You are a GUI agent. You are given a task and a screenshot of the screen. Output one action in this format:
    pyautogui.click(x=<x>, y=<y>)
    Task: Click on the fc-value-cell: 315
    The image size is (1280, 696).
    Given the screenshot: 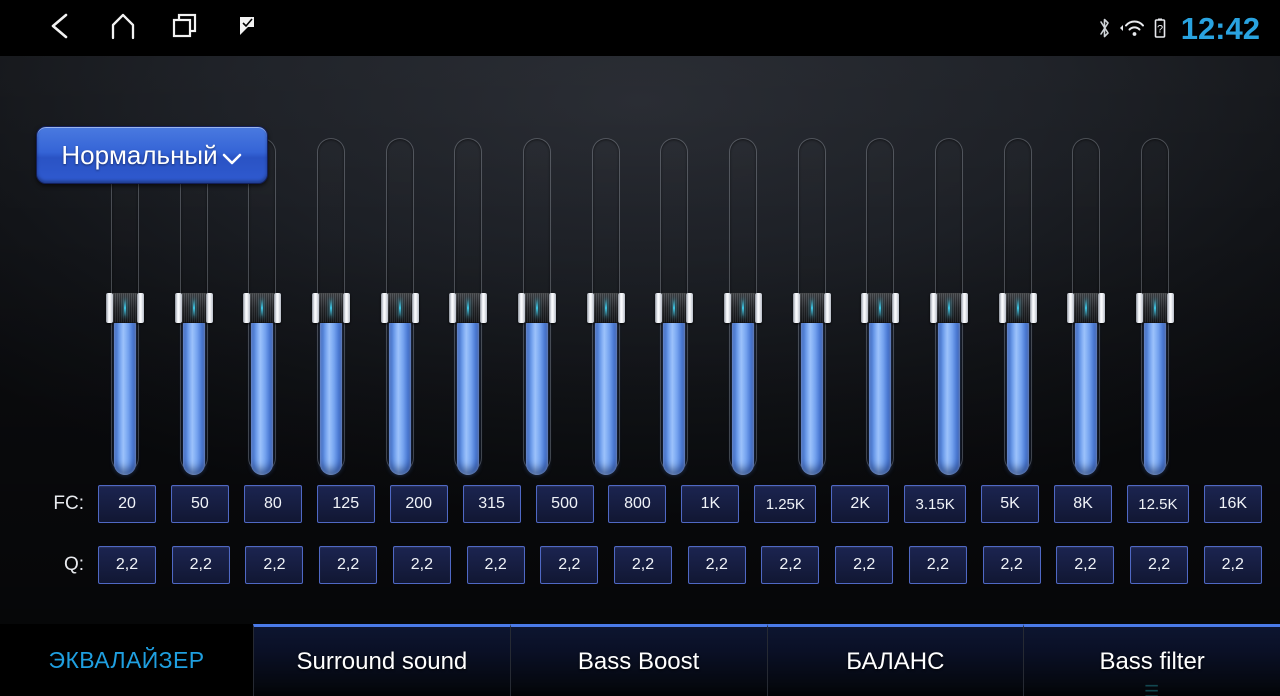 What is the action you would take?
    pyautogui.click(x=491, y=504)
    